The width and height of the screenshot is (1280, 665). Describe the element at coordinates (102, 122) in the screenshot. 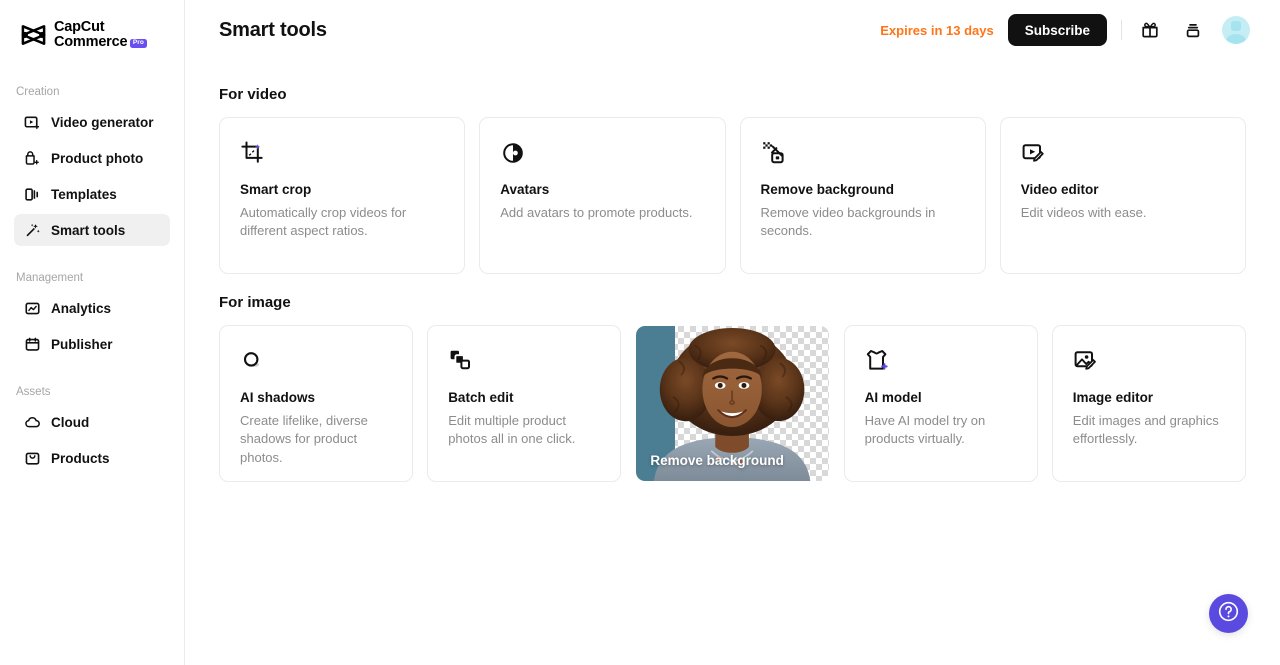

I see `sidebar-item-label: Video generator` at that location.